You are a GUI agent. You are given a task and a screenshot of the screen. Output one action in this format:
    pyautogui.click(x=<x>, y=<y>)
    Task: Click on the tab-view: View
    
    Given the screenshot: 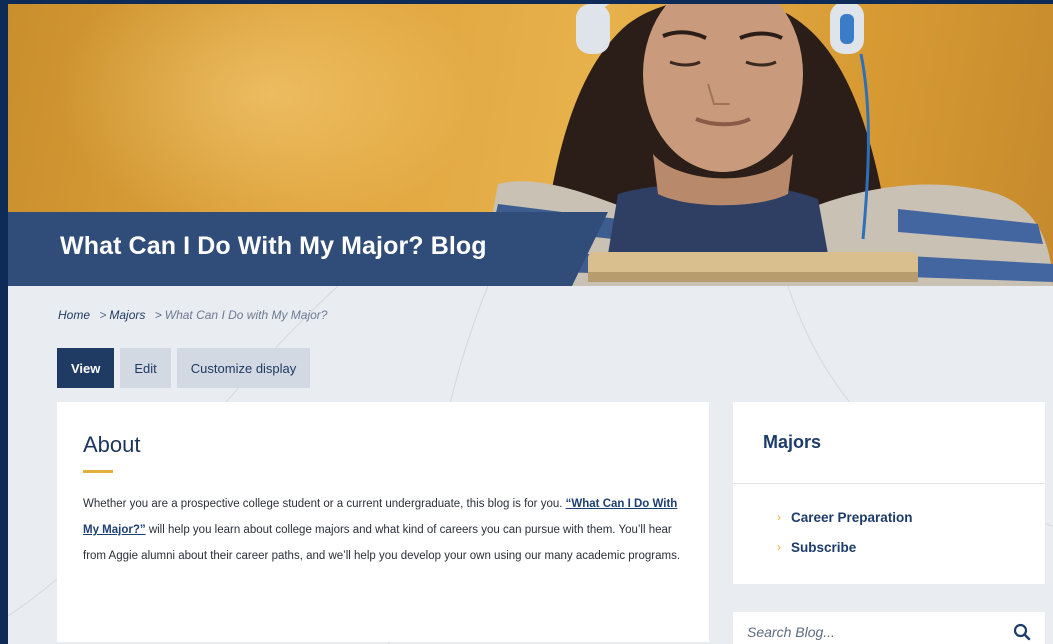 What is the action you would take?
    pyautogui.click(x=86, y=368)
    